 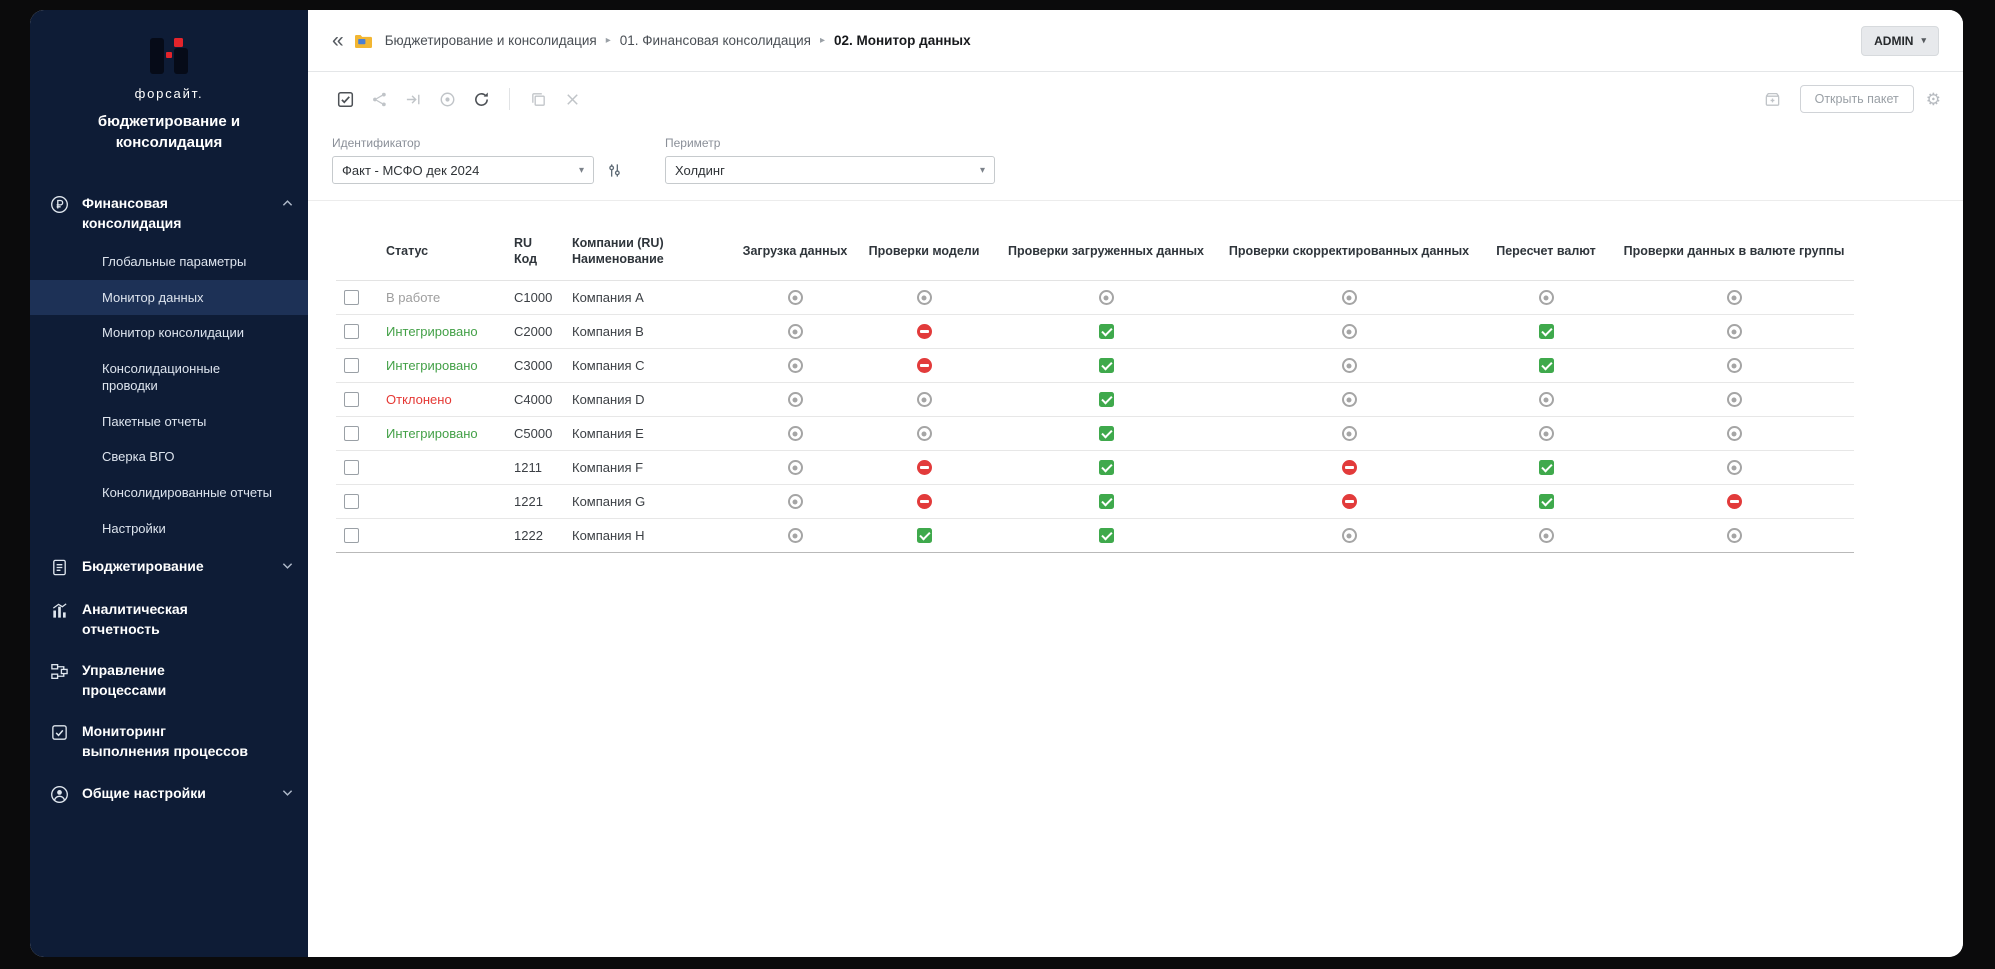 I want to click on status-cell: Интегрировано, so click(x=442, y=433).